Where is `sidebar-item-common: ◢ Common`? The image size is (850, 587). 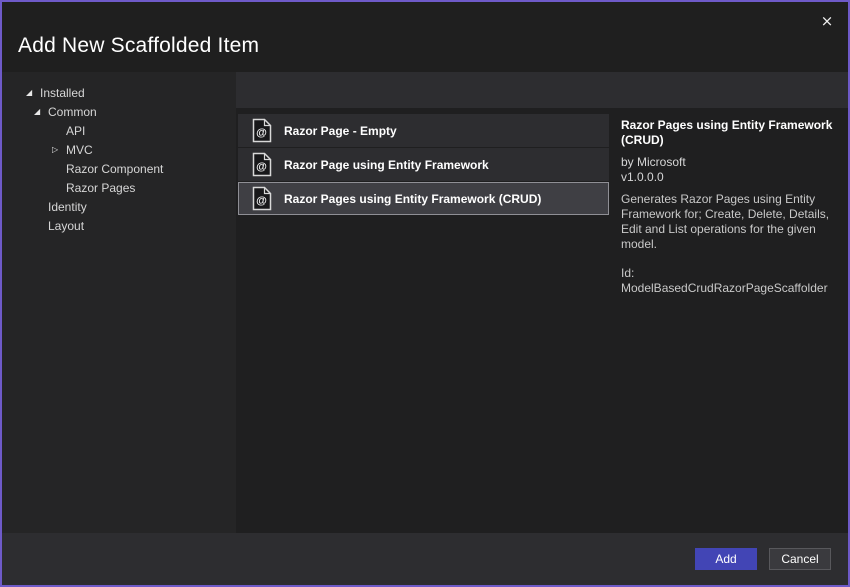
sidebar-item-common: ◢ Common is located at coordinates (119, 111).